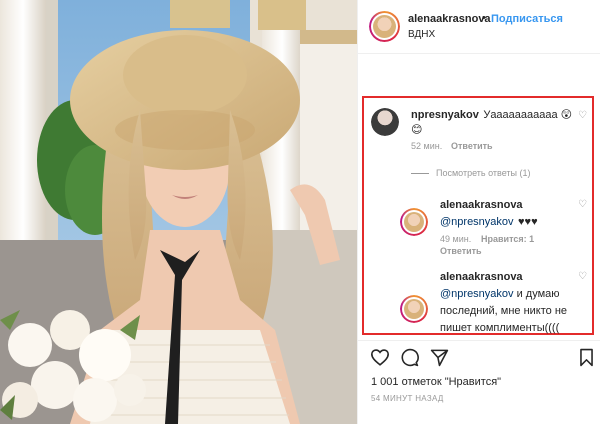 This screenshot has width=600, height=424. What do you see at coordinates (436, 382) in the screenshot?
I see `likes-count: 1 001 отметок "Нравится"` at bounding box center [436, 382].